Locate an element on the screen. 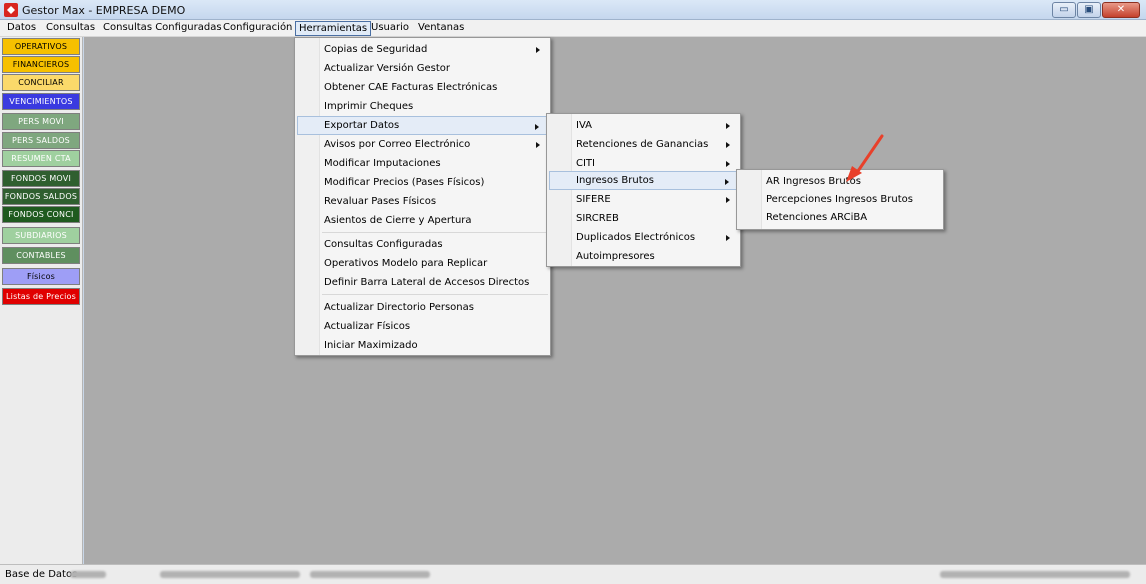 The image size is (1146, 584). close-button: ✕ is located at coordinates (1121, 10).